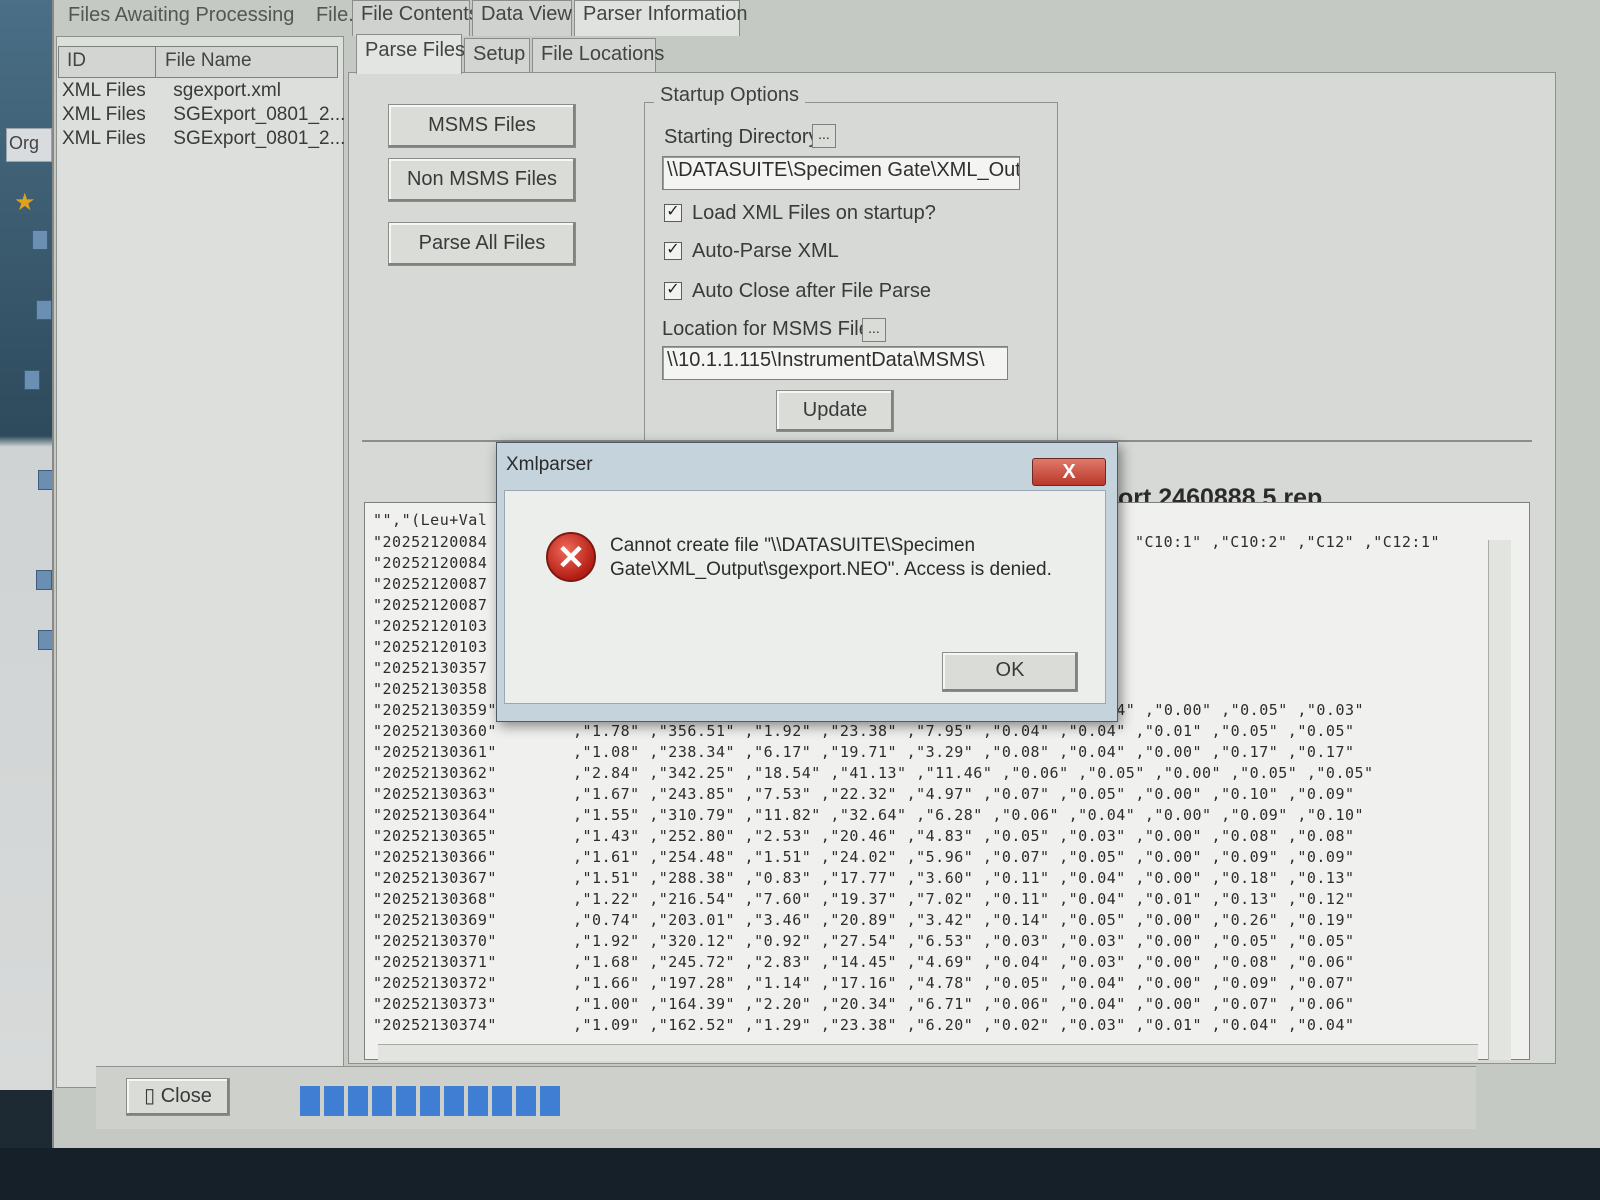 The height and width of the screenshot is (1200, 1600). What do you see at coordinates (549, 464) in the screenshot?
I see `dialog-title: Xmlparser` at bounding box center [549, 464].